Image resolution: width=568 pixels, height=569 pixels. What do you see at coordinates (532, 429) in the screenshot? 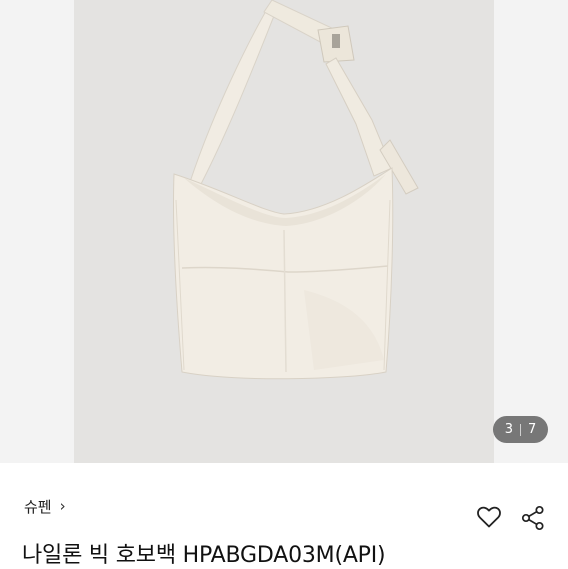
I see `total-image-count: 7` at bounding box center [532, 429].